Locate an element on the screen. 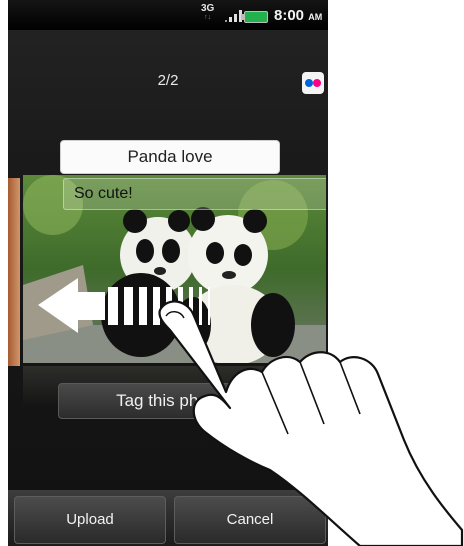 The image size is (464, 546). flickr-blue-dot is located at coordinates (309, 83).